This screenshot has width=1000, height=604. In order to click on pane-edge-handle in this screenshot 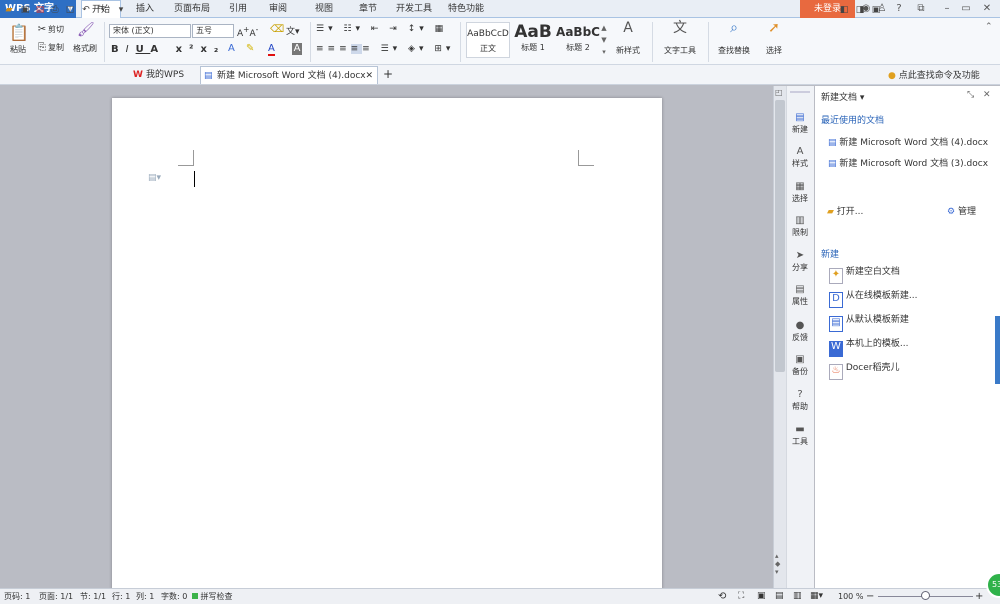, I will do `click(997, 350)`.